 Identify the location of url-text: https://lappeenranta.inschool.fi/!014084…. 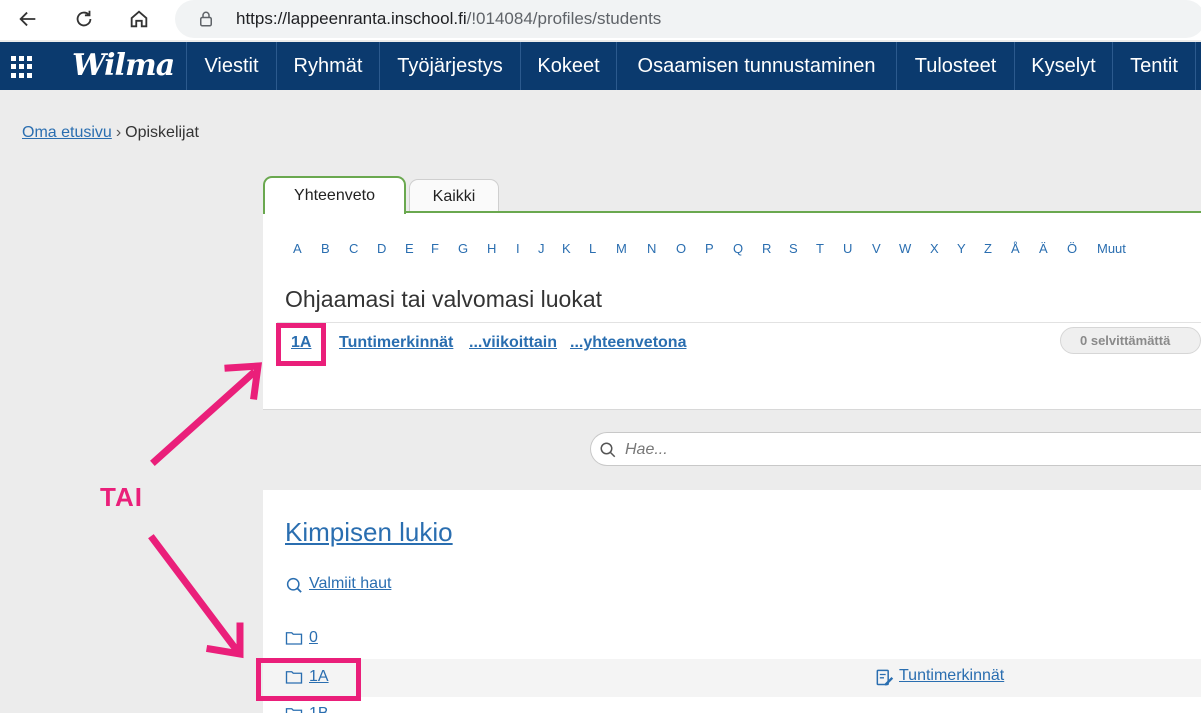
(448, 19).